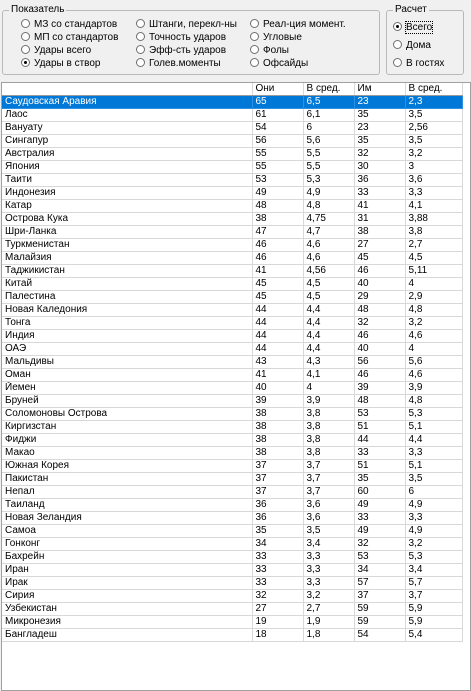 The width and height of the screenshot is (471, 691). What do you see at coordinates (329, 453) in the screenshot?
I see `stat-cell: 3,8` at bounding box center [329, 453].